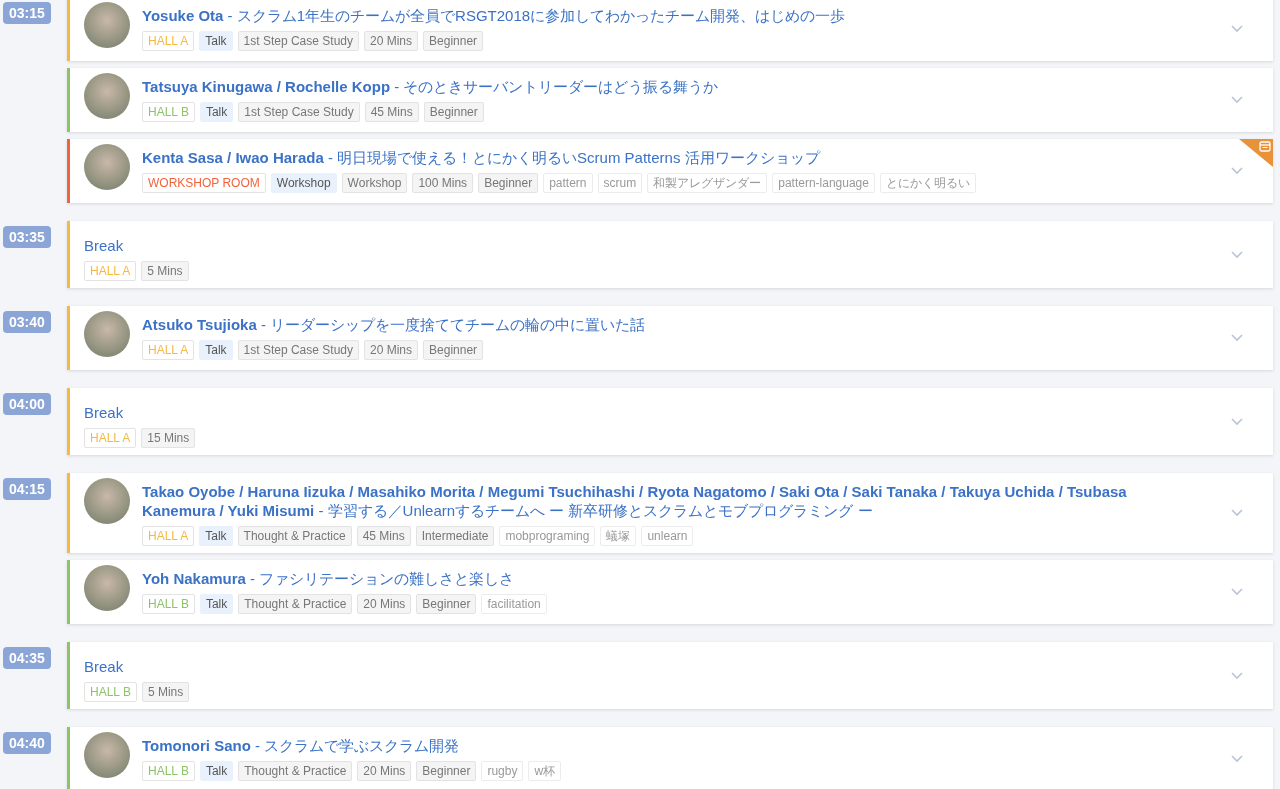 The height and width of the screenshot is (789, 1280). What do you see at coordinates (547, 536) in the screenshot?
I see `keyword-tag: mobprograming` at bounding box center [547, 536].